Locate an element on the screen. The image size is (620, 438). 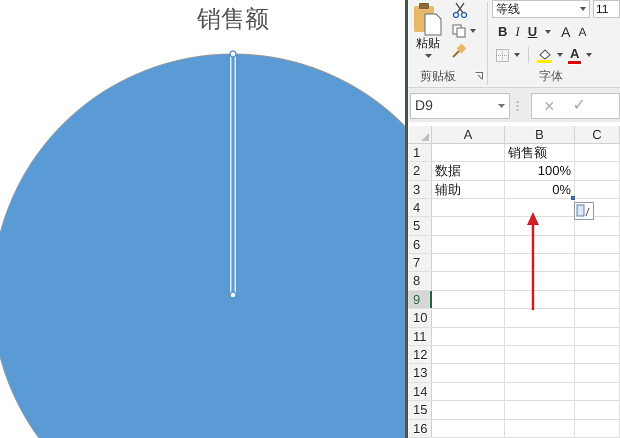
cell-text: 0% is located at coordinates (561, 189).